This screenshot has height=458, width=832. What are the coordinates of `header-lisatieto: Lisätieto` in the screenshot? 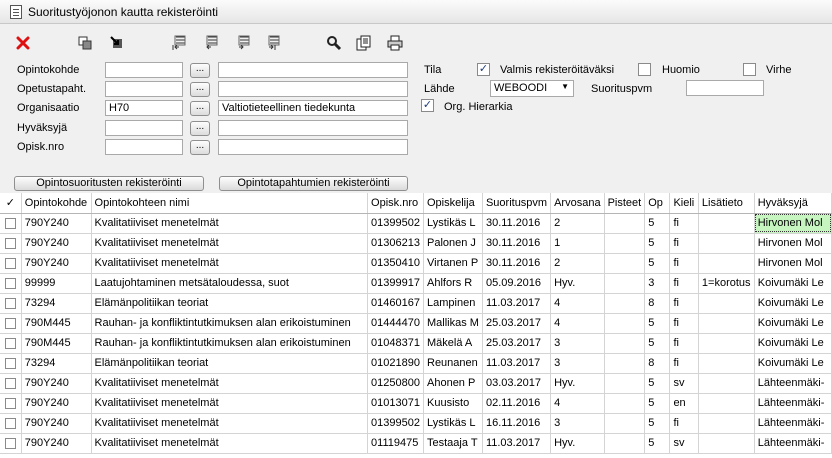 It's located at (726, 203).